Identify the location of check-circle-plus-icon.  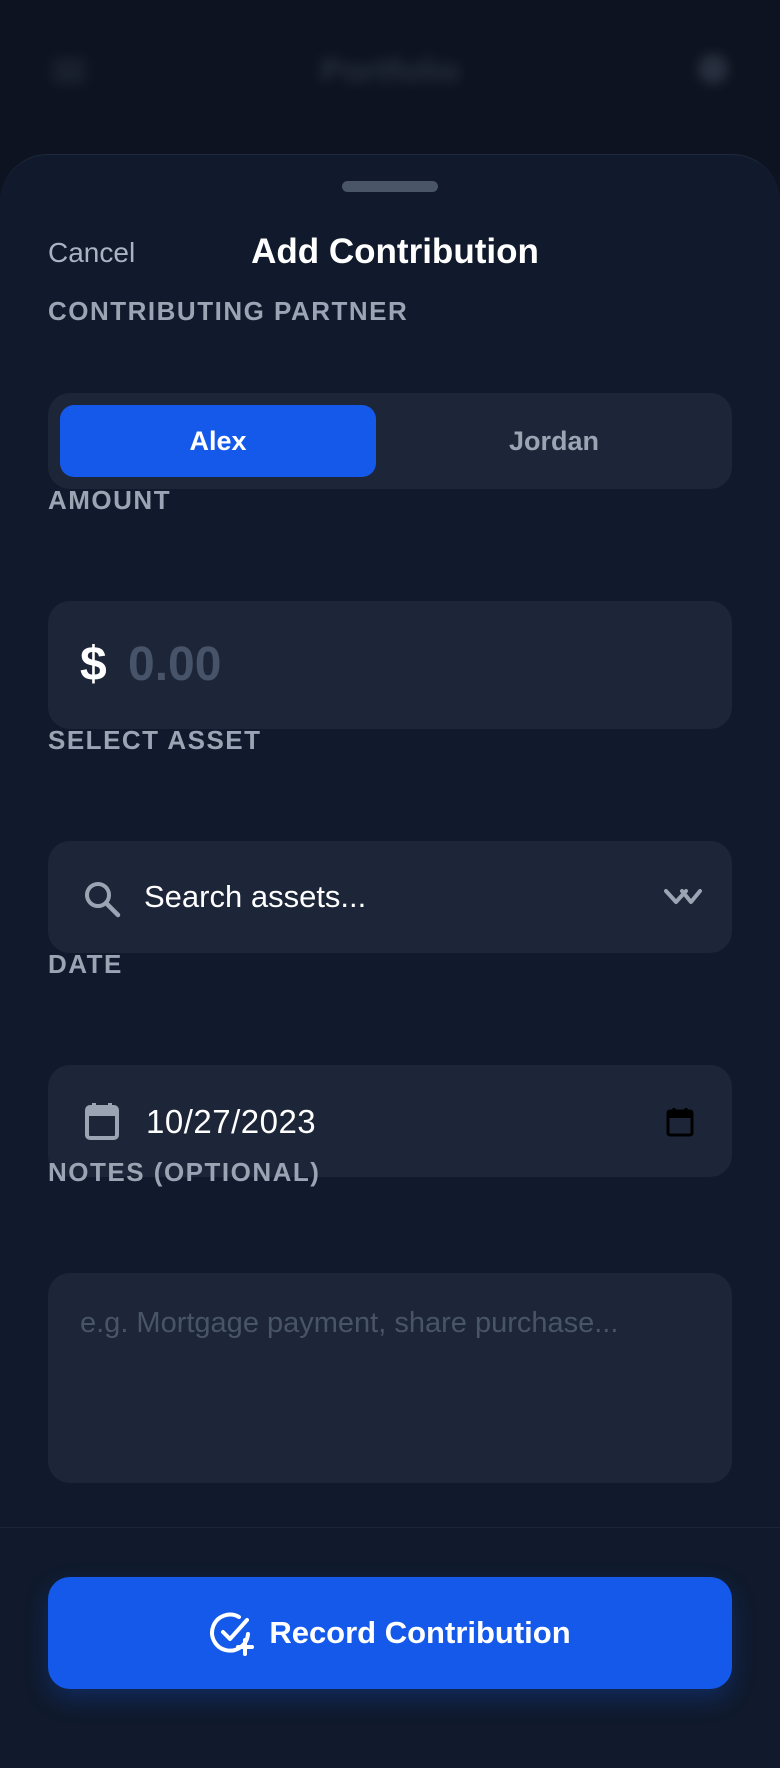
(232, 1634).